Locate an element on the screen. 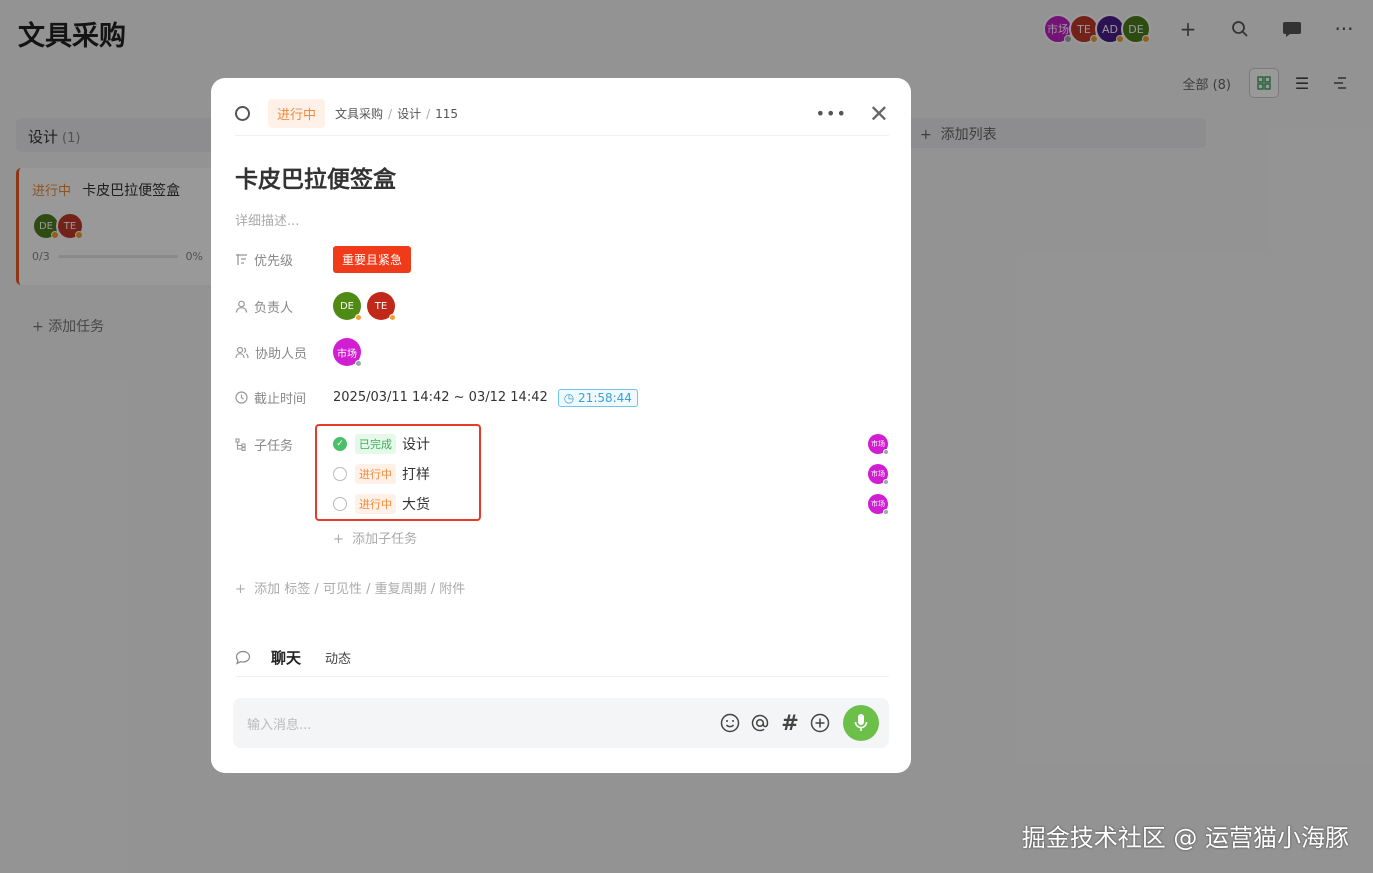 Image resolution: width=1373 pixels, height=873 pixels. hashtag-icon: # is located at coordinates (790, 723).